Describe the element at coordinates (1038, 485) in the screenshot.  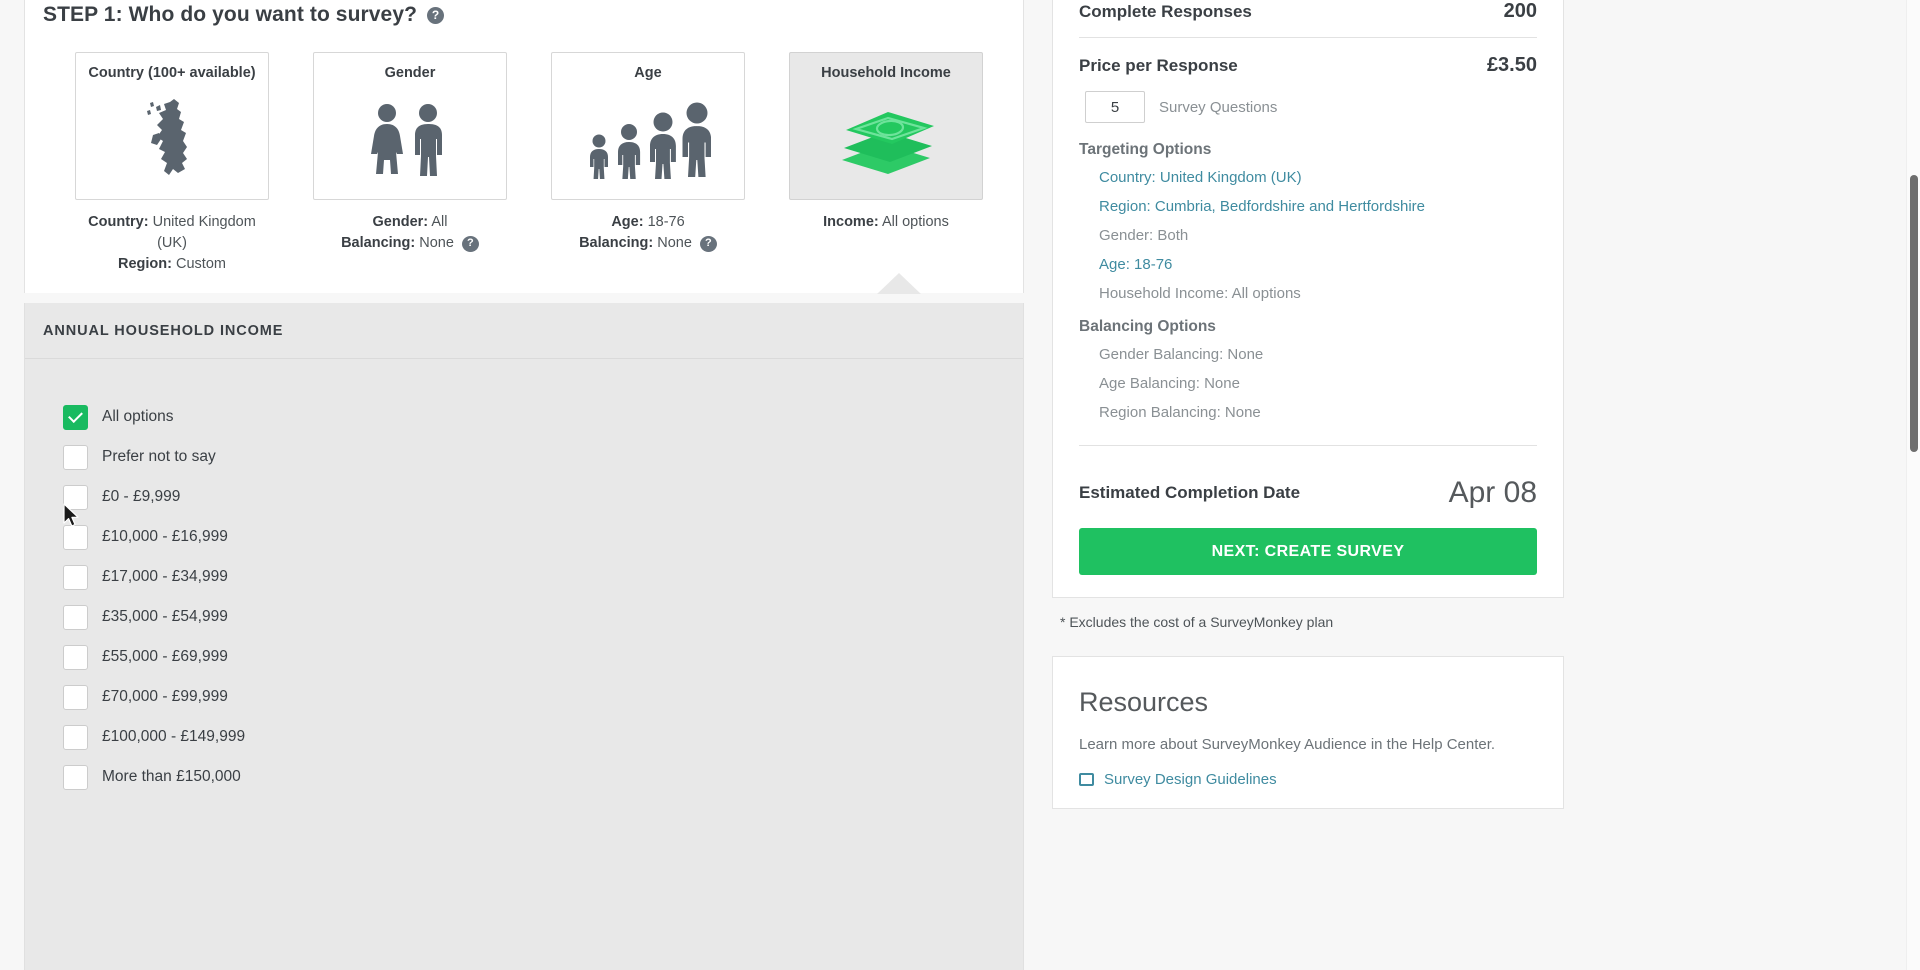
I see `mid-gutter` at that location.